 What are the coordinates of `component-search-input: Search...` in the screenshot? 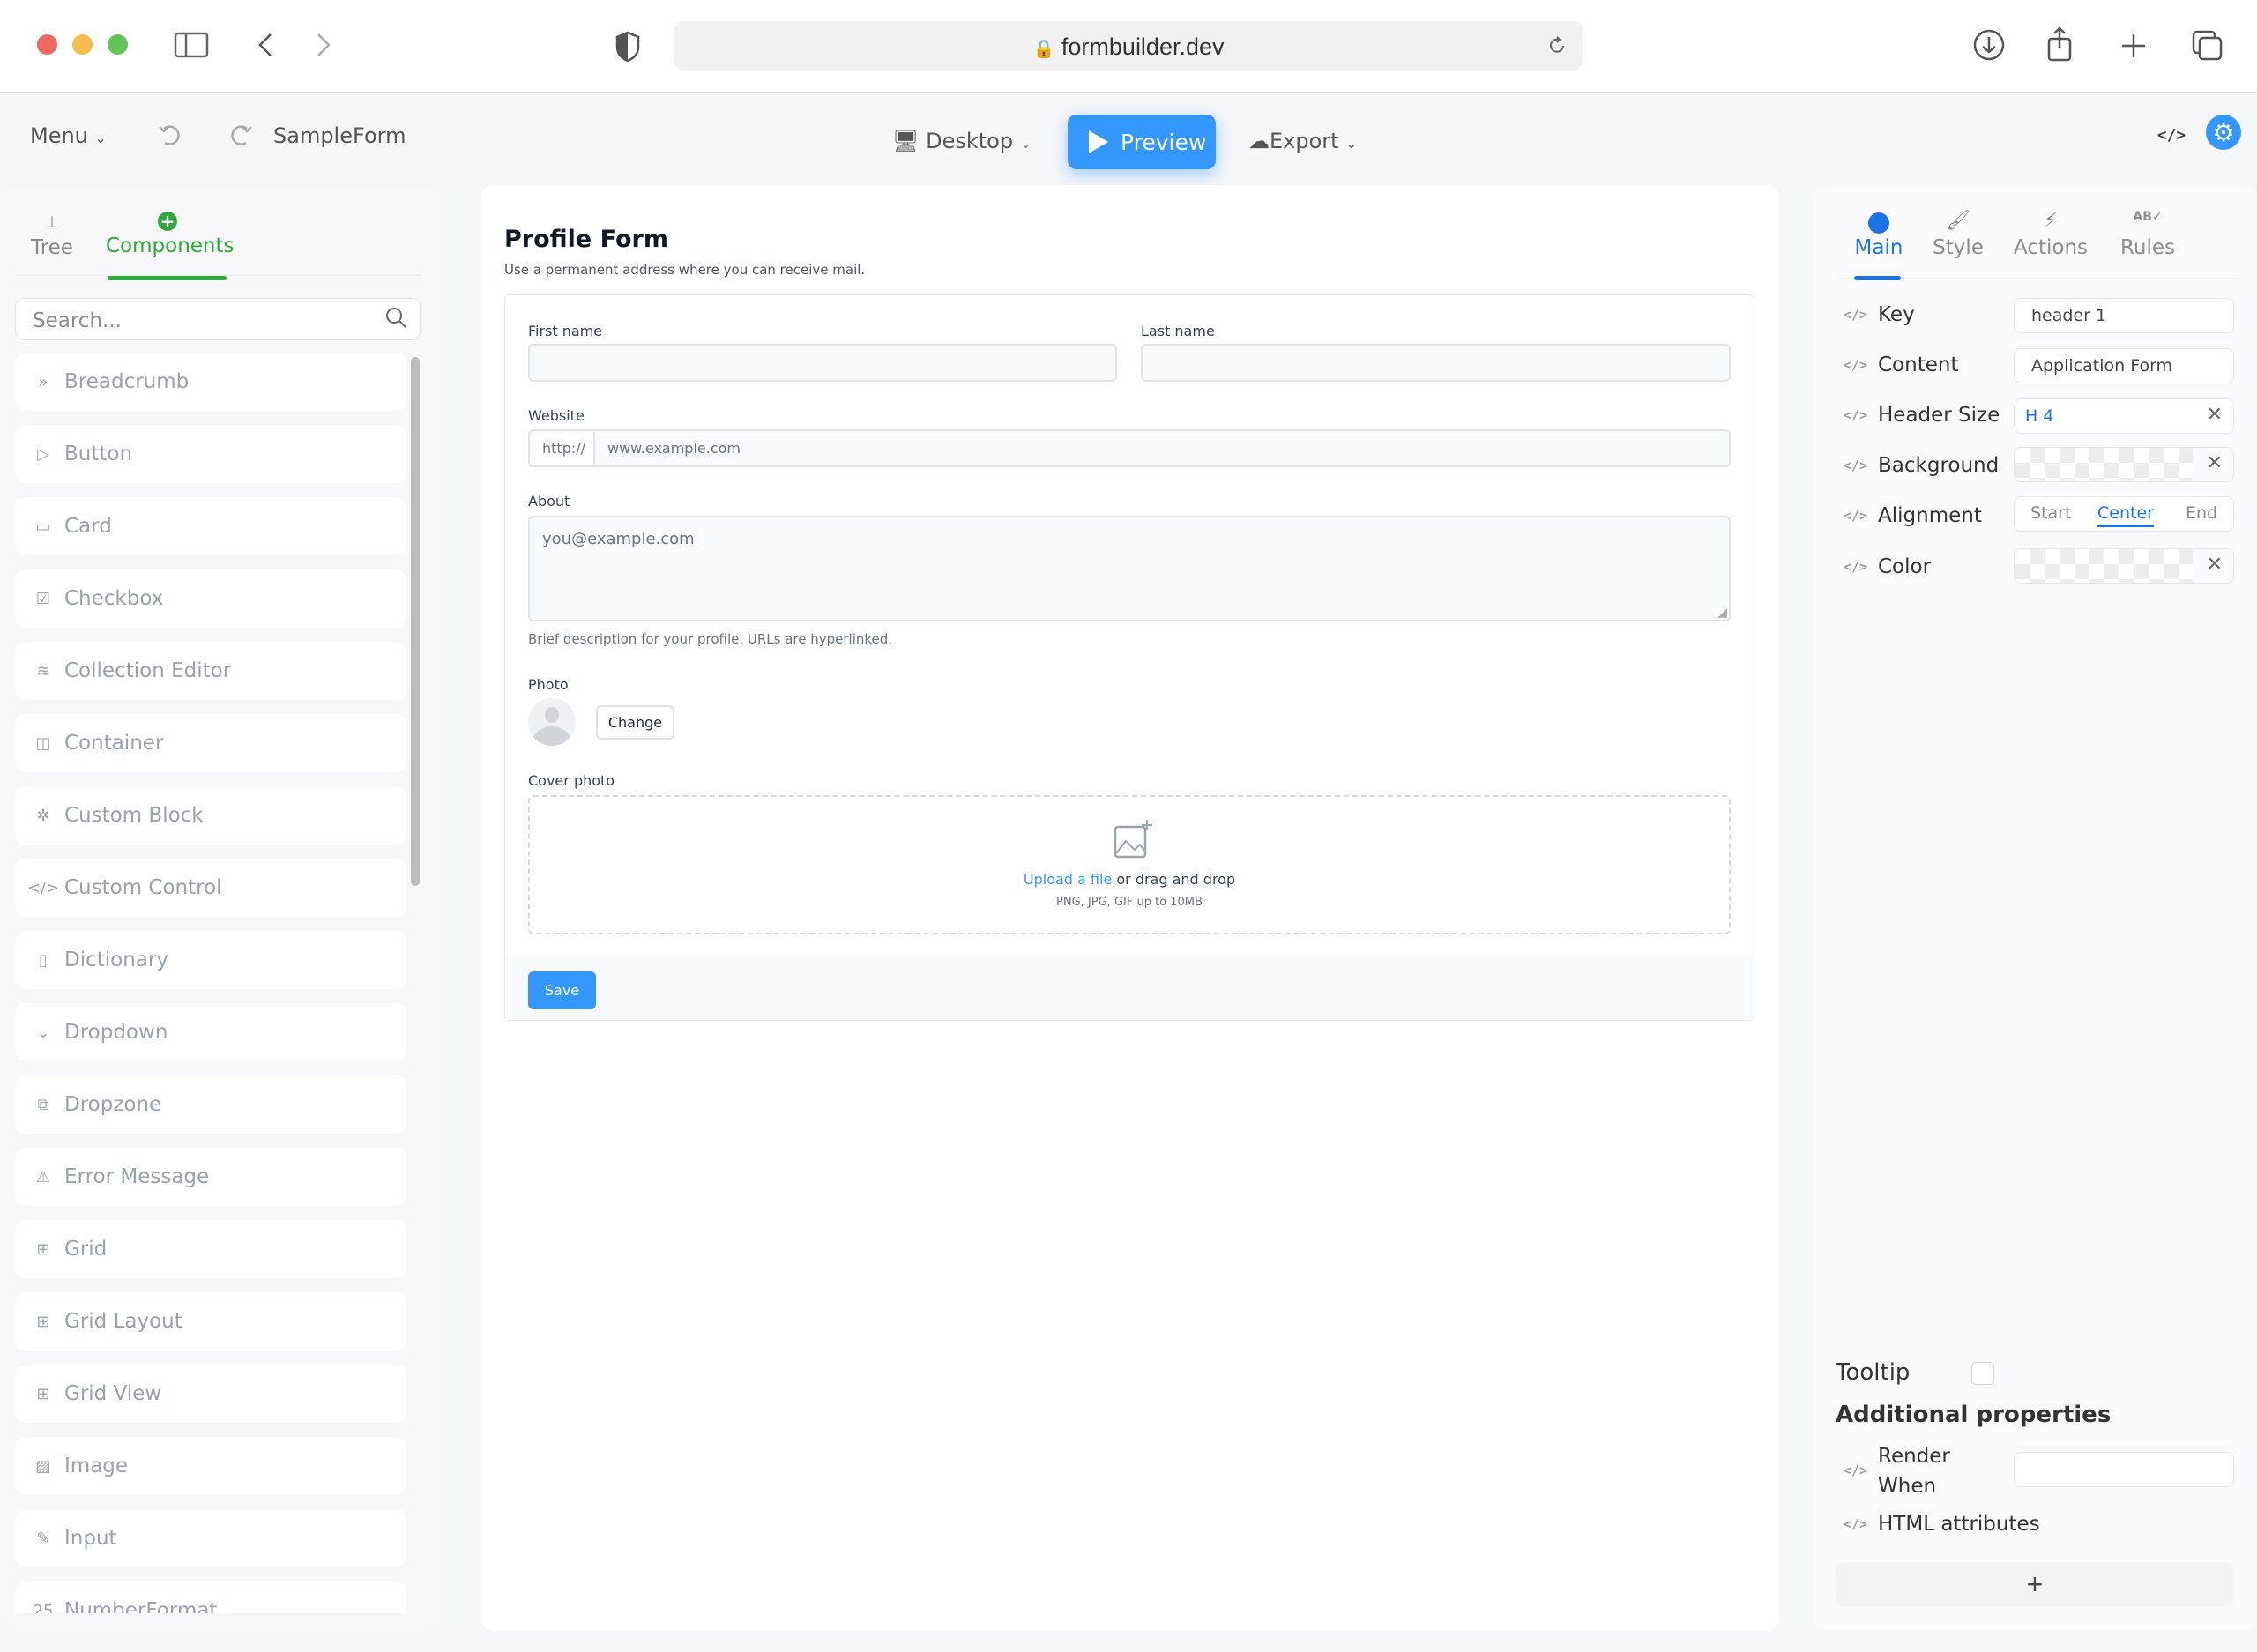 It's located at (218, 319).